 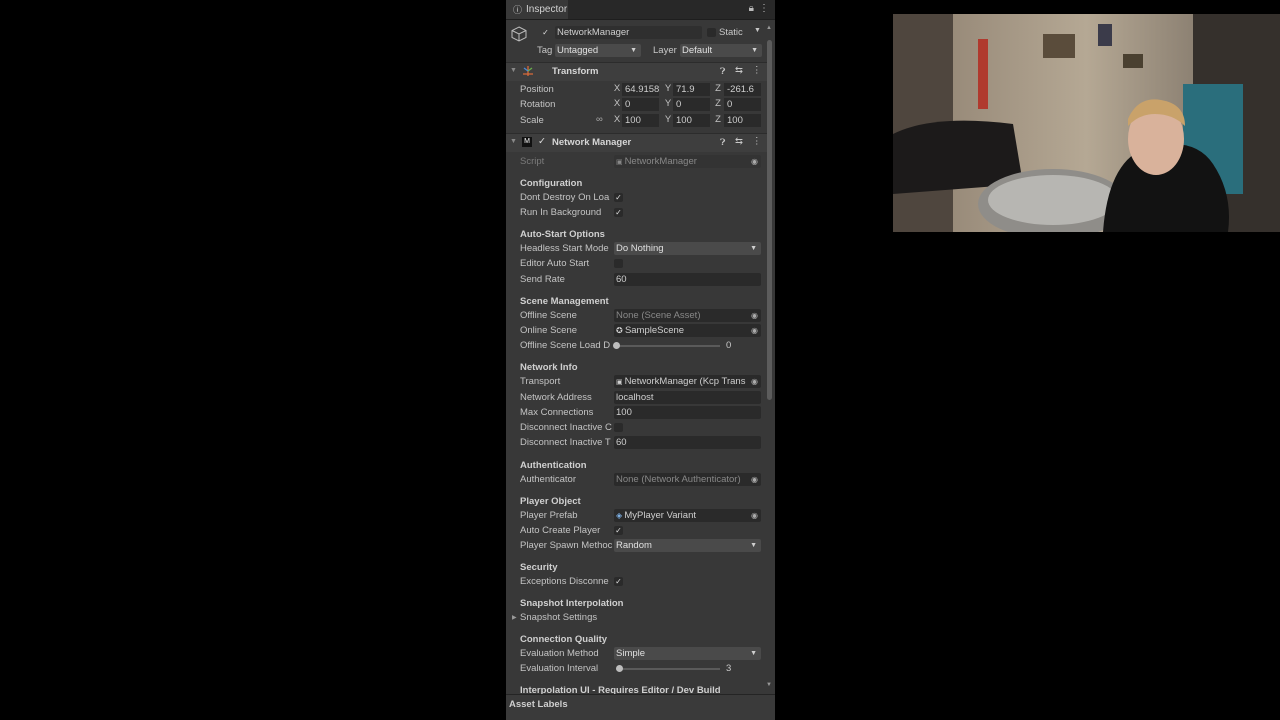 What do you see at coordinates (769, 28) in the screenshot?
I see `scroll-up-icon: ▲` at bounding box center [769, 28].